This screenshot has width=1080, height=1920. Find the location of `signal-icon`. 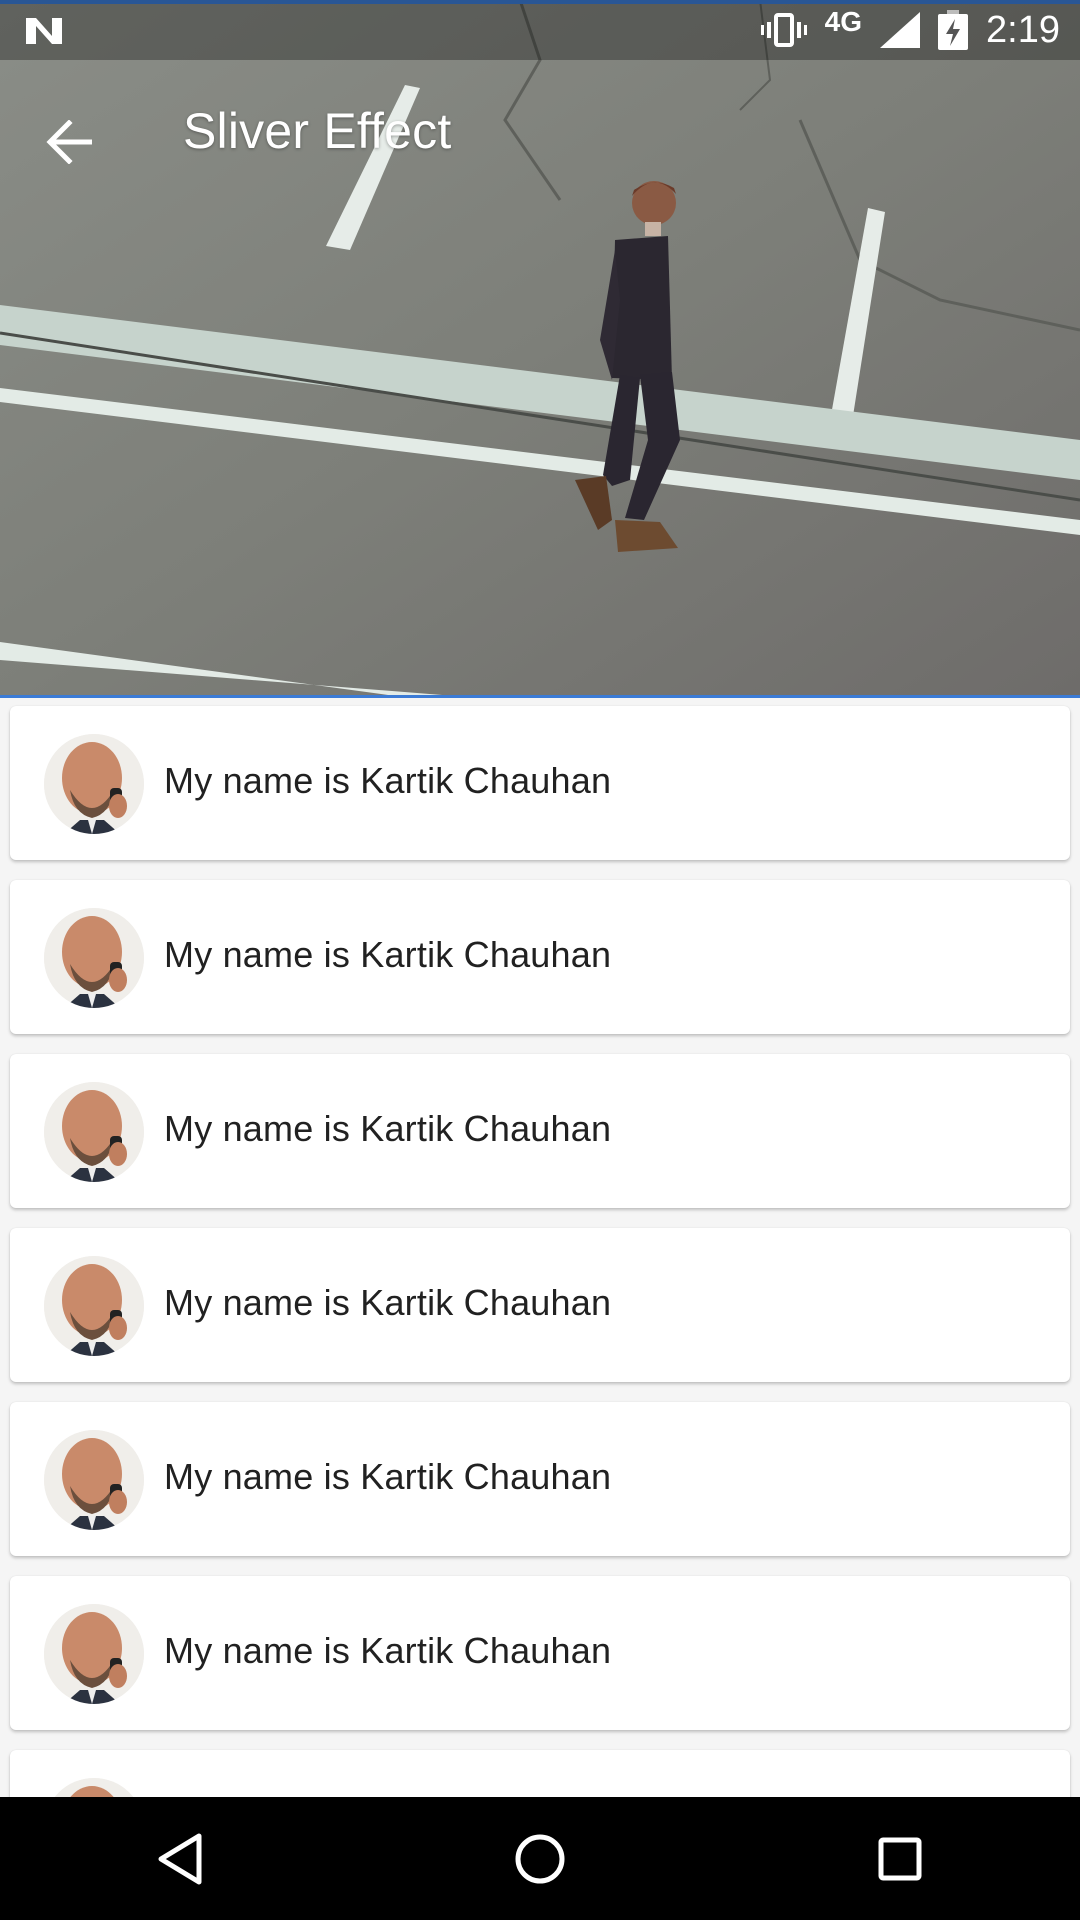

signal-icon is located at coordinates (900, 30).